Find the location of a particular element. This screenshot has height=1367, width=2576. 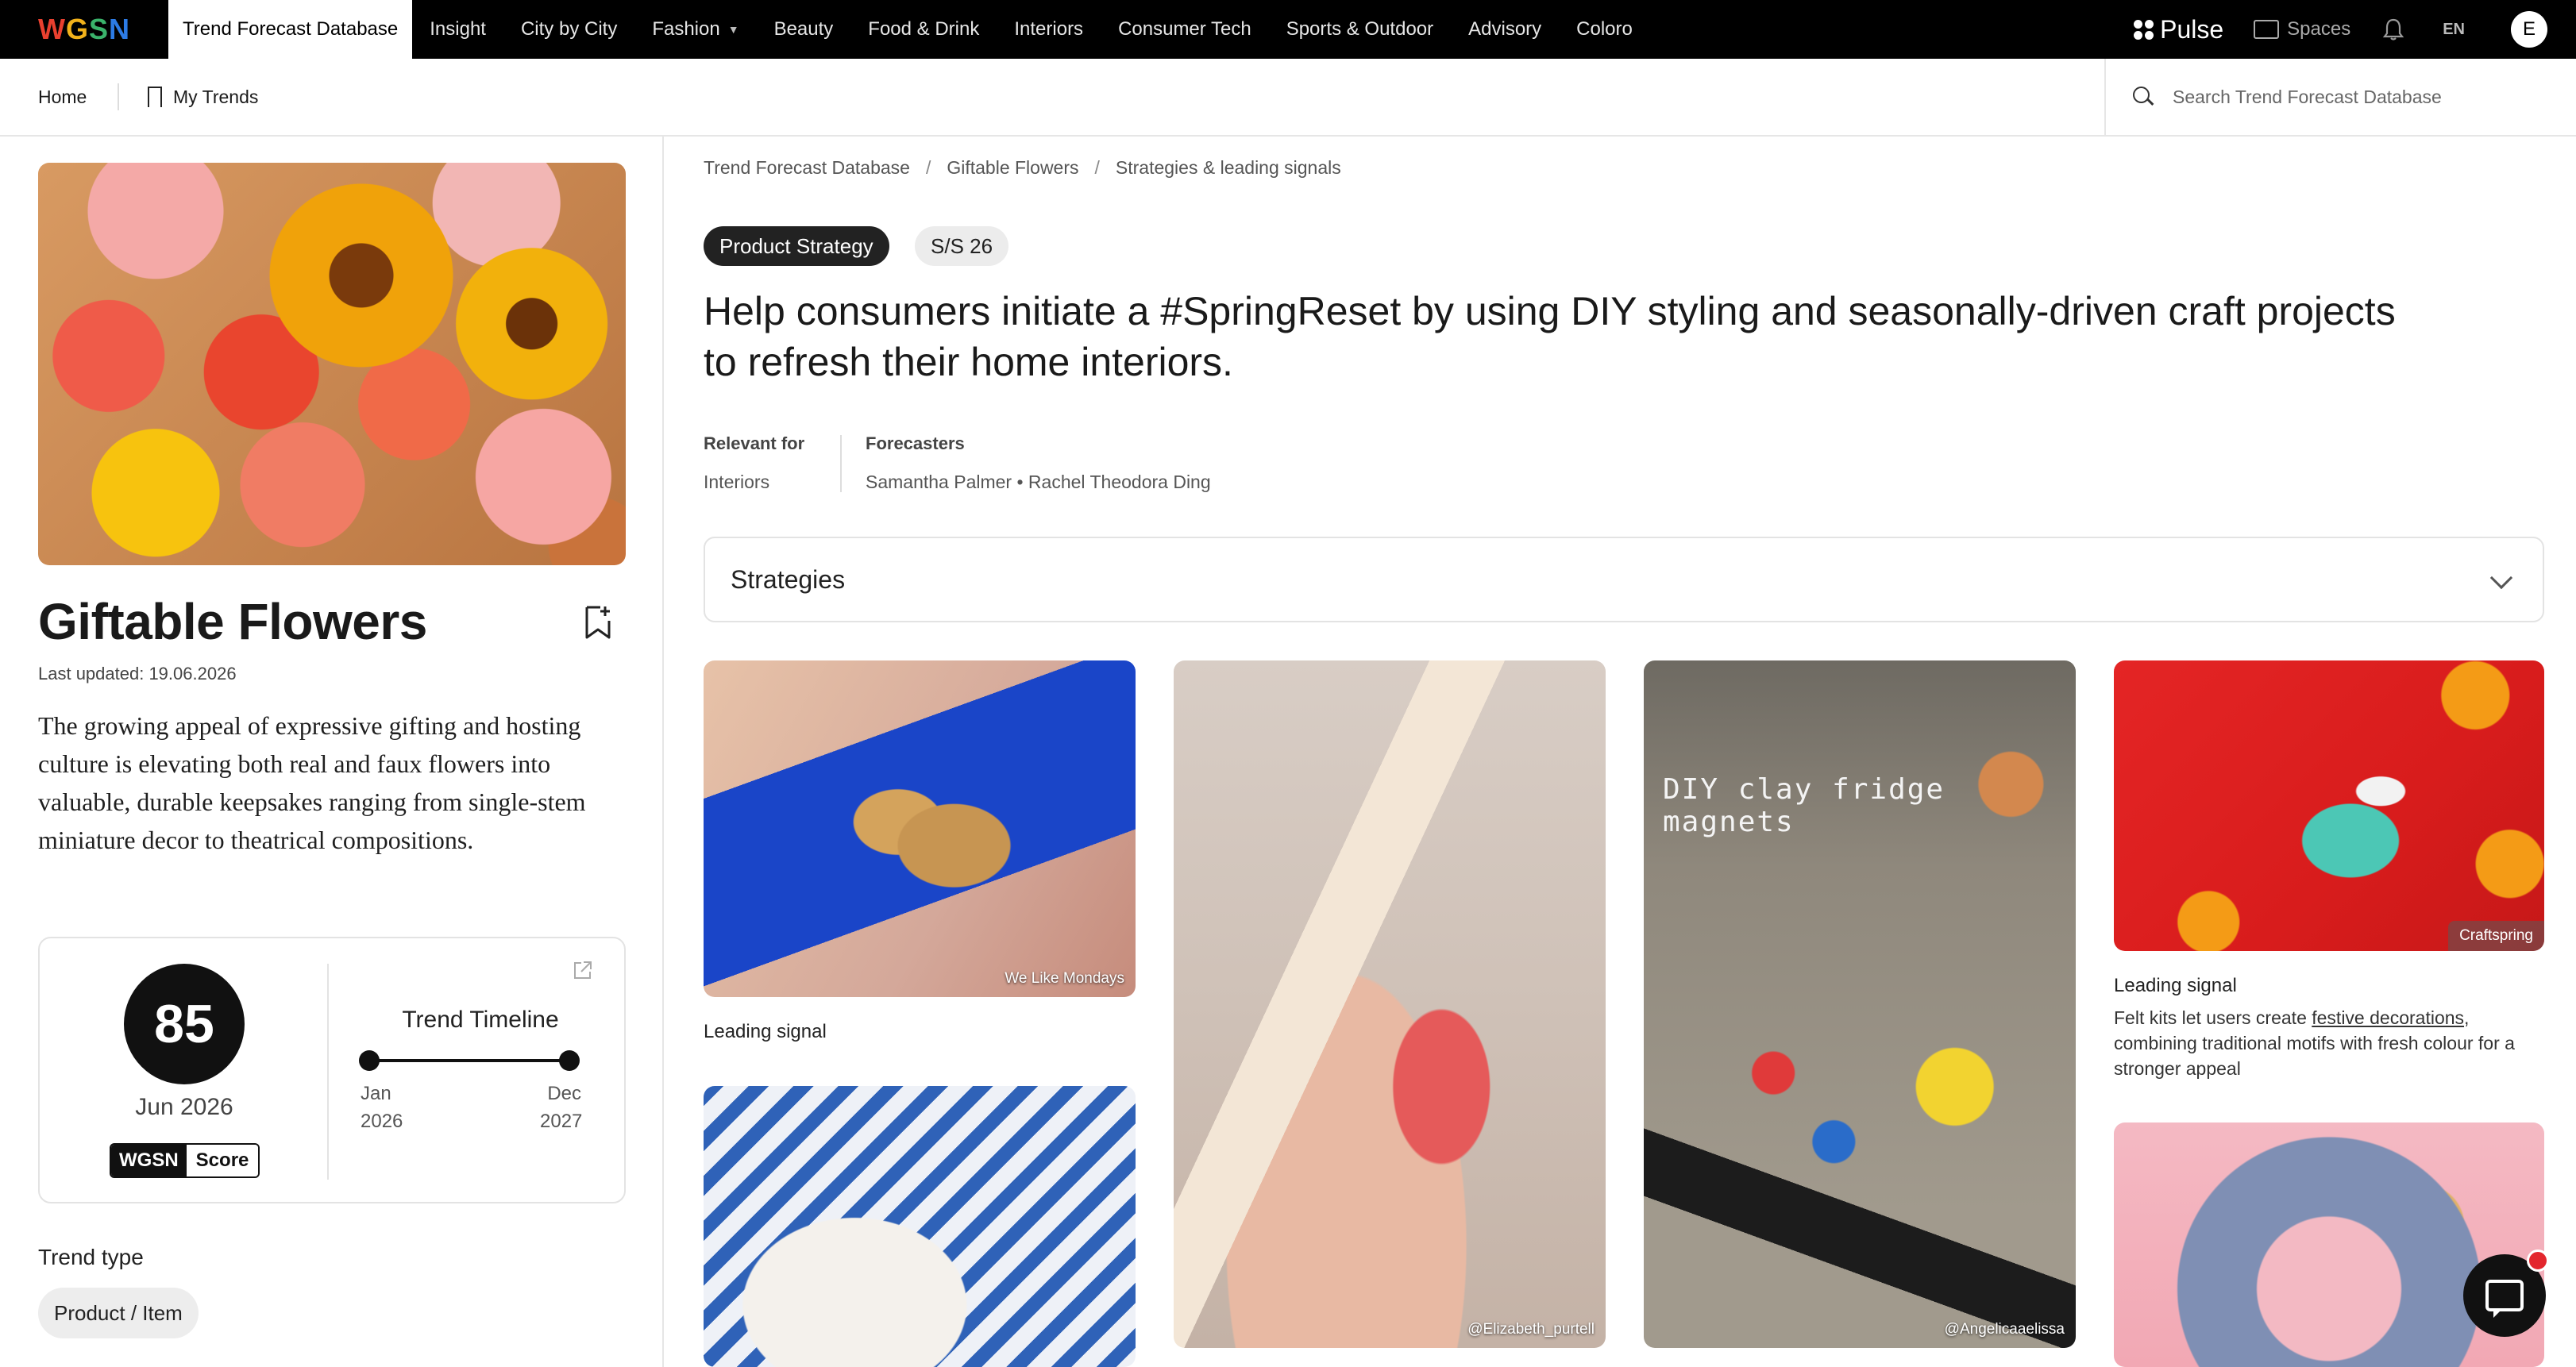

image-credit: We Like Mondays is located at coordinates (1064, 978).